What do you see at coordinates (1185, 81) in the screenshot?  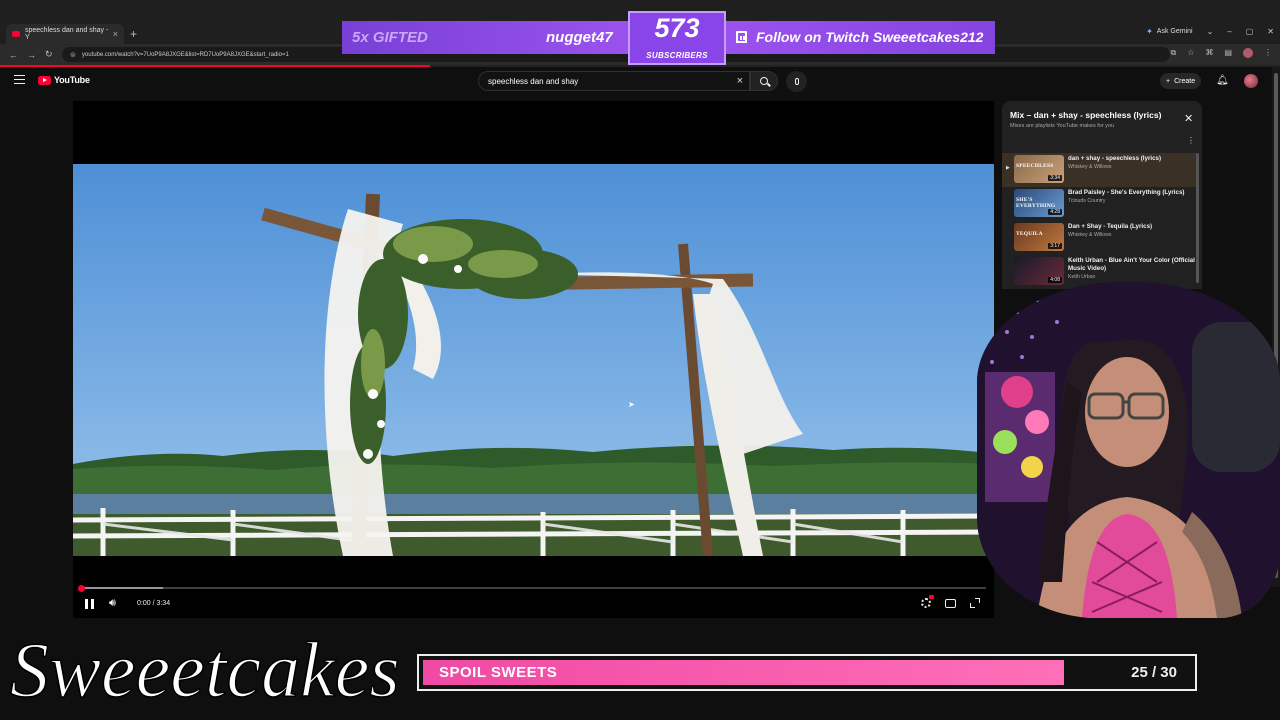 I see `create-label: Create` at bounding box center [1185, 81].